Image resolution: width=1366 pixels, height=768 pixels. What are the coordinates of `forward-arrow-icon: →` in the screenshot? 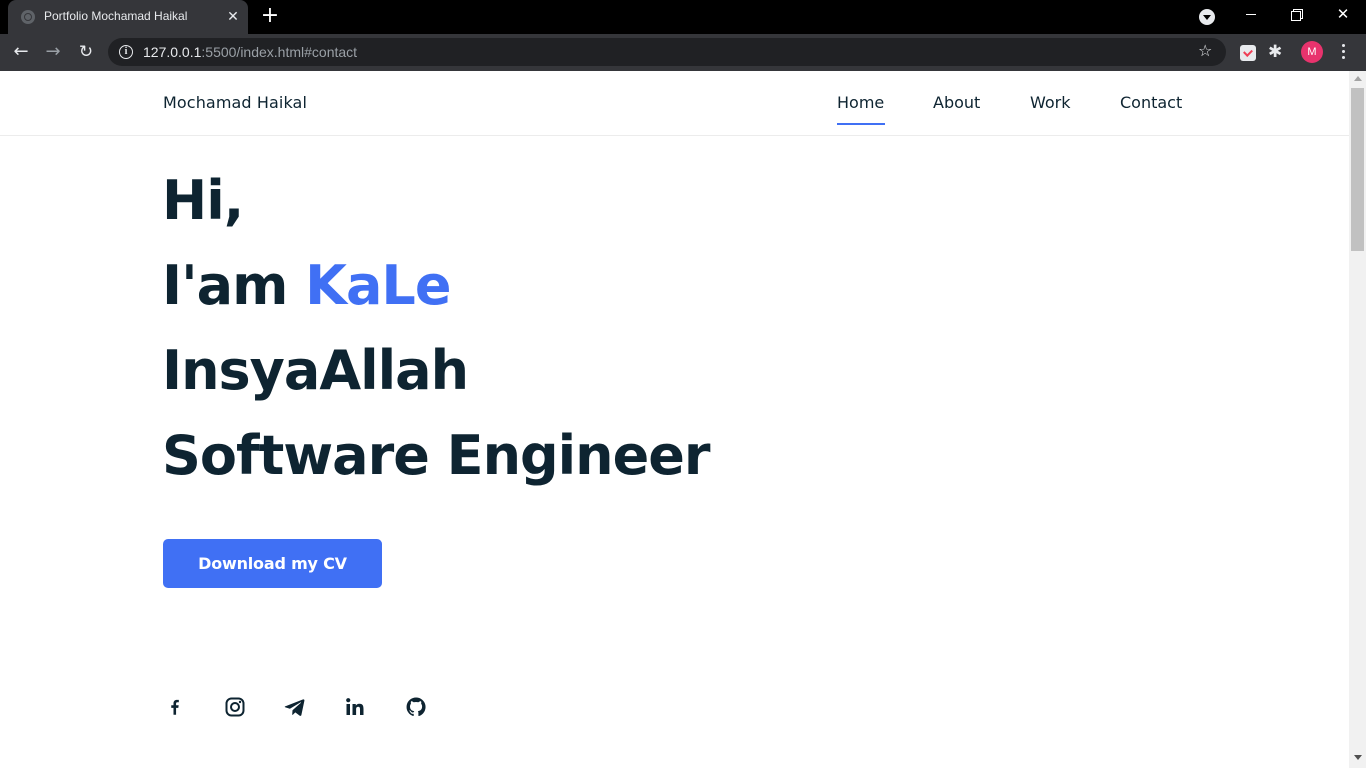 It's located at (53, 53).